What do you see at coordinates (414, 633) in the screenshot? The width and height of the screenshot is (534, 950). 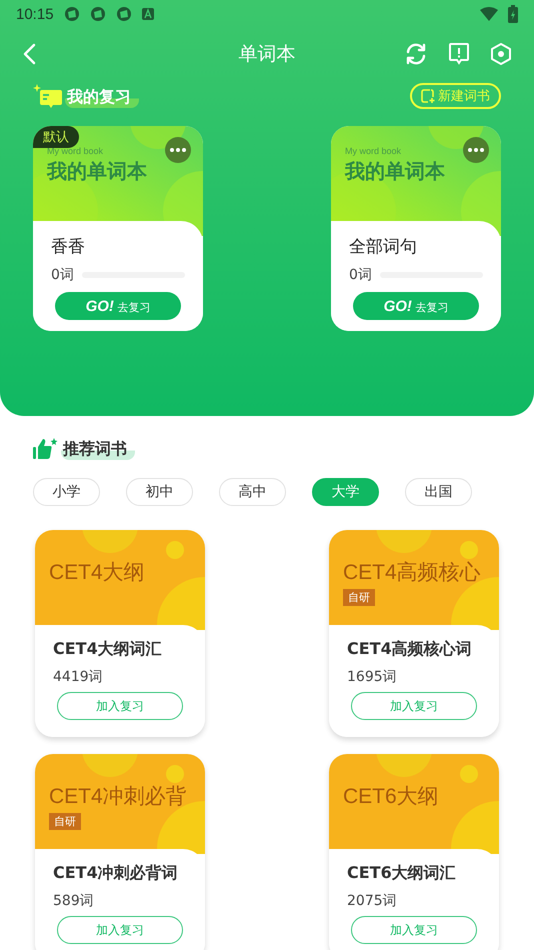 I see `book-card: CET4高频核心 自研 CET4高频核心词 1695词 加入复习` at bounding box center [414, 633].